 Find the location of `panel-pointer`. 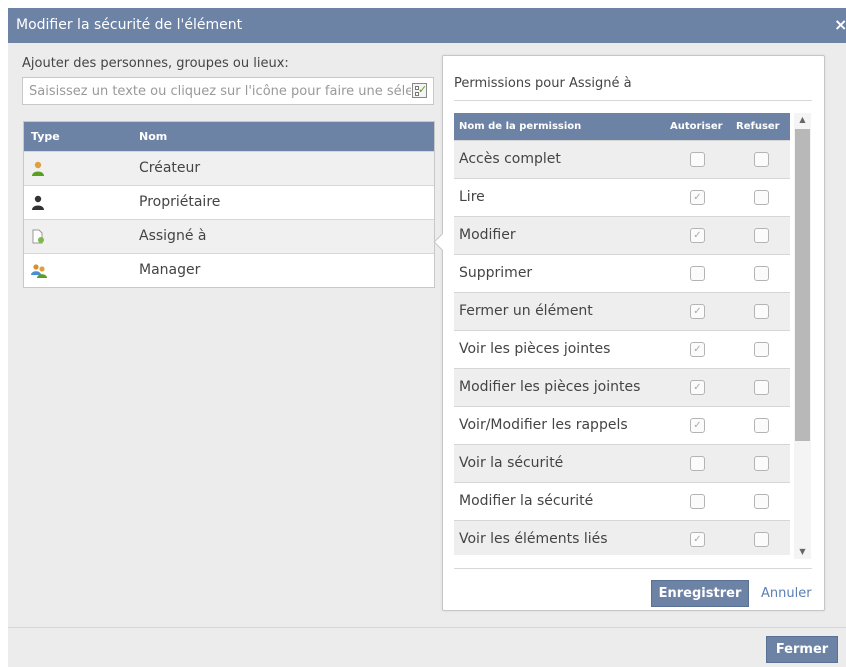

panel-pointer is located at coordinates (442, 242).